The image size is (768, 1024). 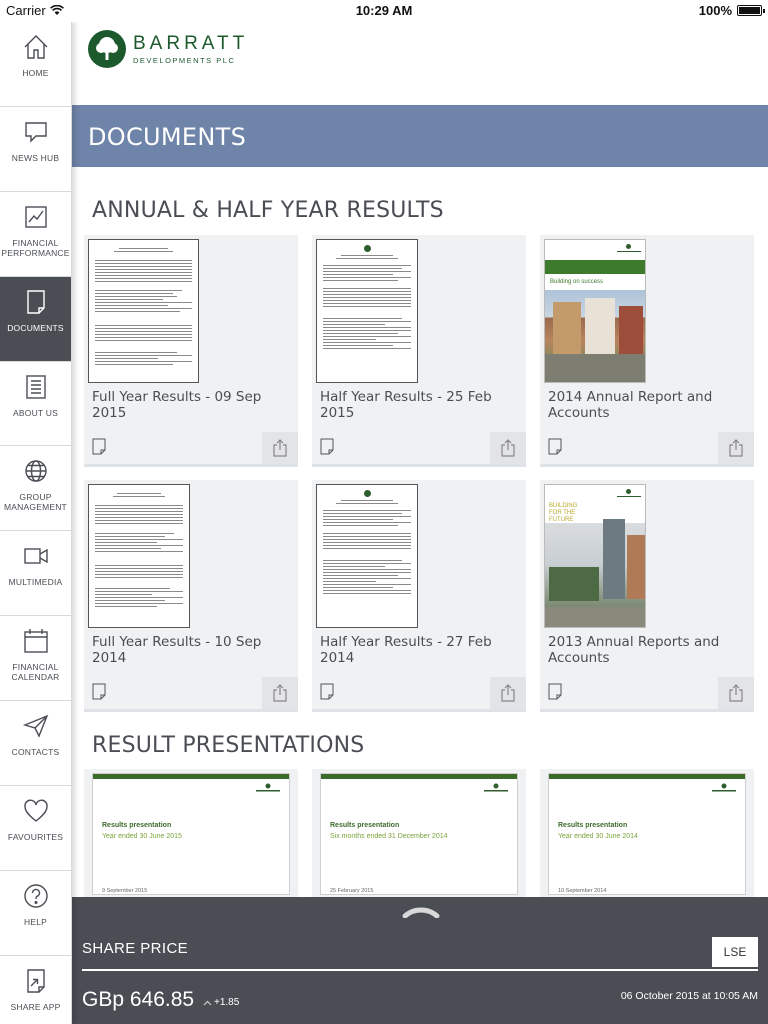 I want to click on sidebar-item-news-hub: NEWS HUB, so click(x=35, y=149).